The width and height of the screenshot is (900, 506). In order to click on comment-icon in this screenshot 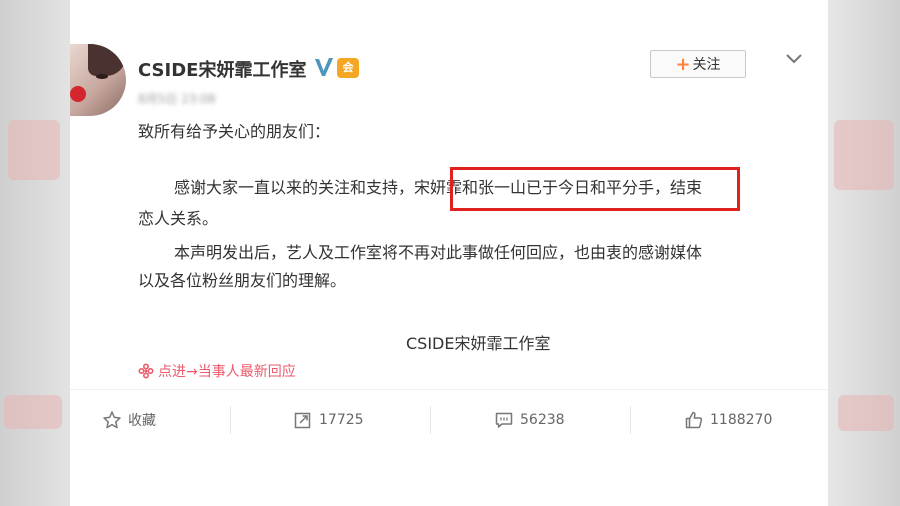, I will do `click(504, 420)`.